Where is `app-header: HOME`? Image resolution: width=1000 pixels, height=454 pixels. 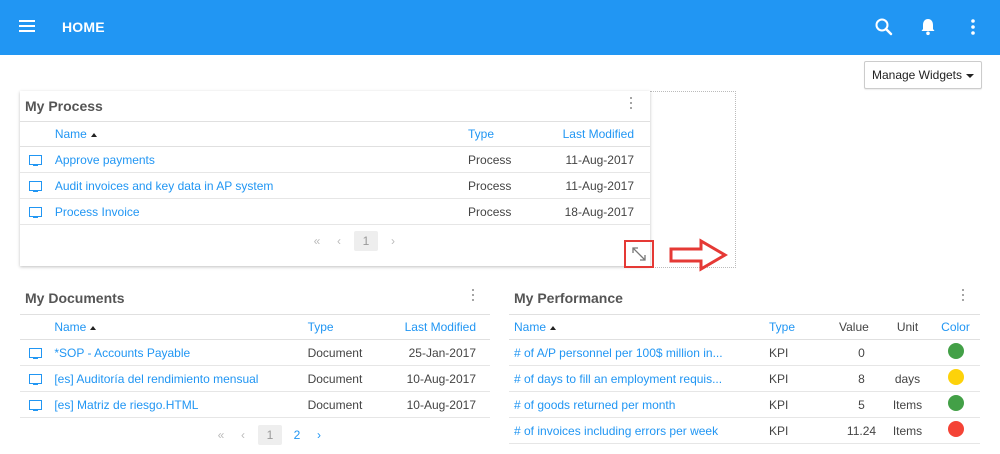 app-header: HOME is located at coordinates (500, 27).